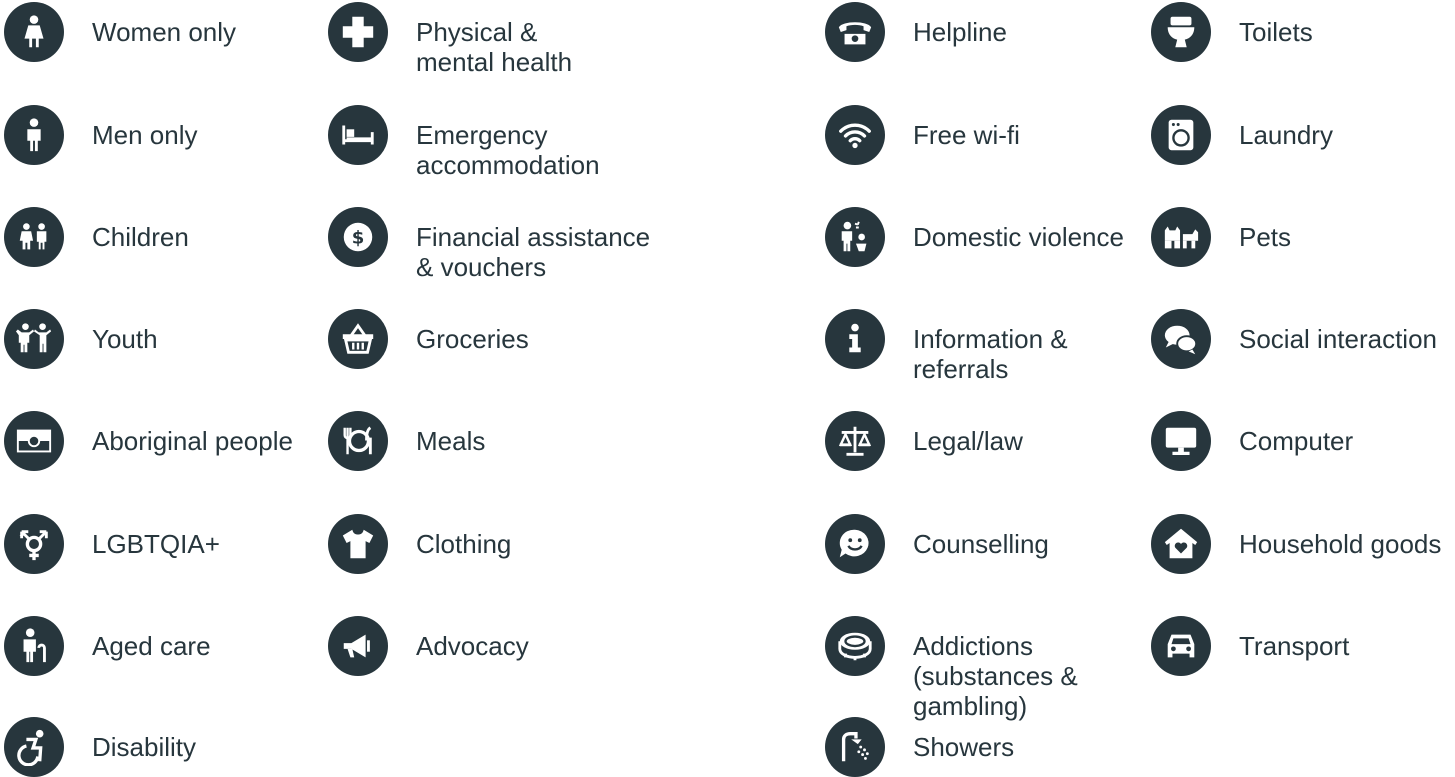  I want to click on legend-item-label: Domestic violence, so click(1018, 237).